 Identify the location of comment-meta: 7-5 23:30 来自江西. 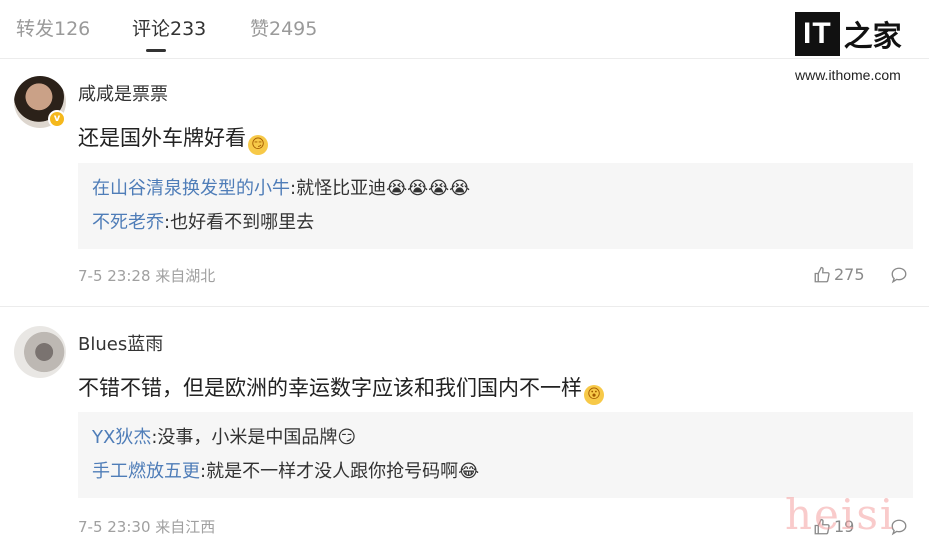
(147, 527).